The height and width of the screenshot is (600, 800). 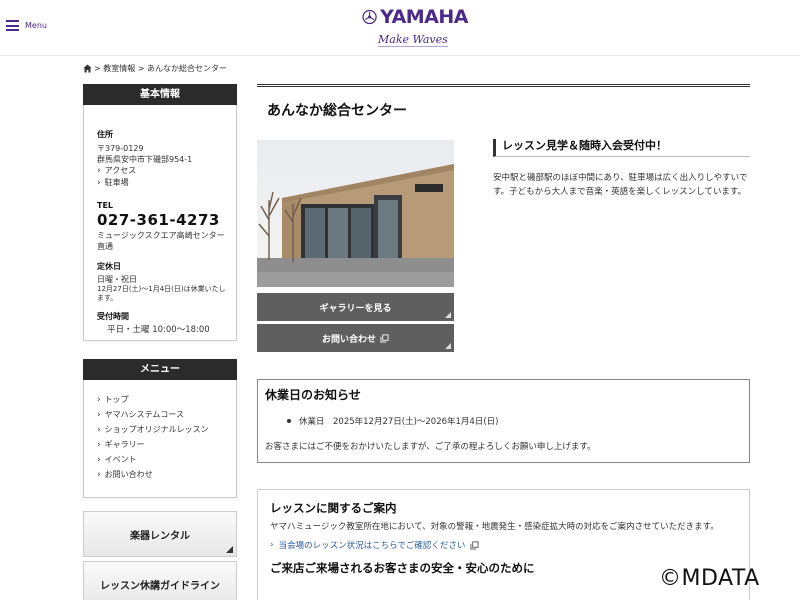 What do you see at coordinates (333, 508) in the screenshot?
I see `guide-title: レッスンに関するご案内` at bounding box center [333, 508].